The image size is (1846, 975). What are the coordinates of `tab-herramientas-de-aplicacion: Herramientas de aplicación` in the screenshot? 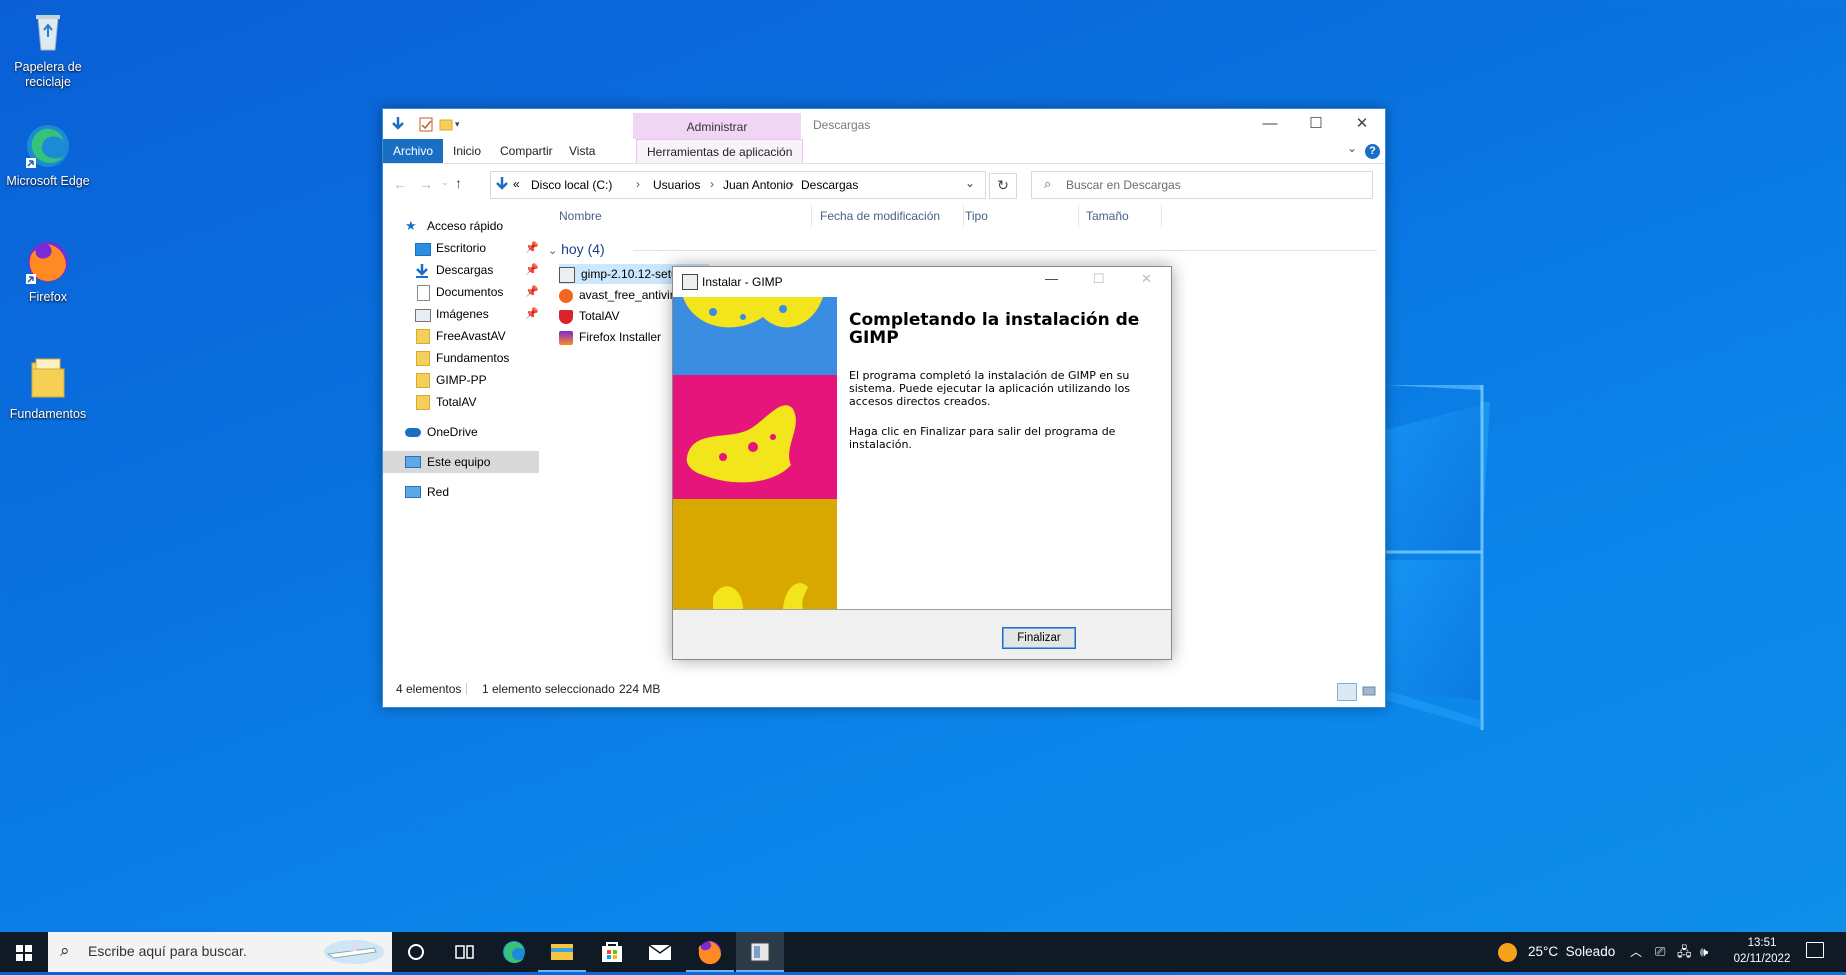 It's located at (720, 151).